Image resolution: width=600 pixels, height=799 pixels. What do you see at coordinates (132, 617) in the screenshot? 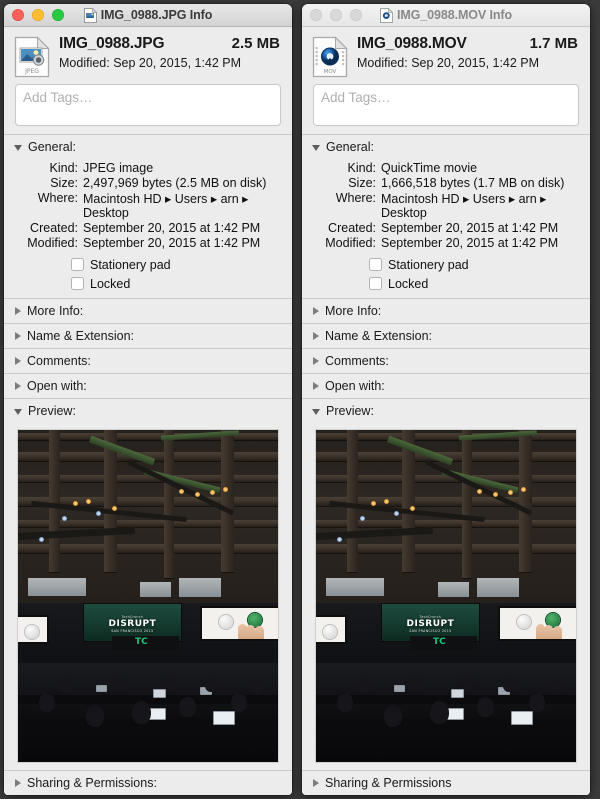
I see `screen-text-top: TechCrunch` at bounding box center [132, 617].